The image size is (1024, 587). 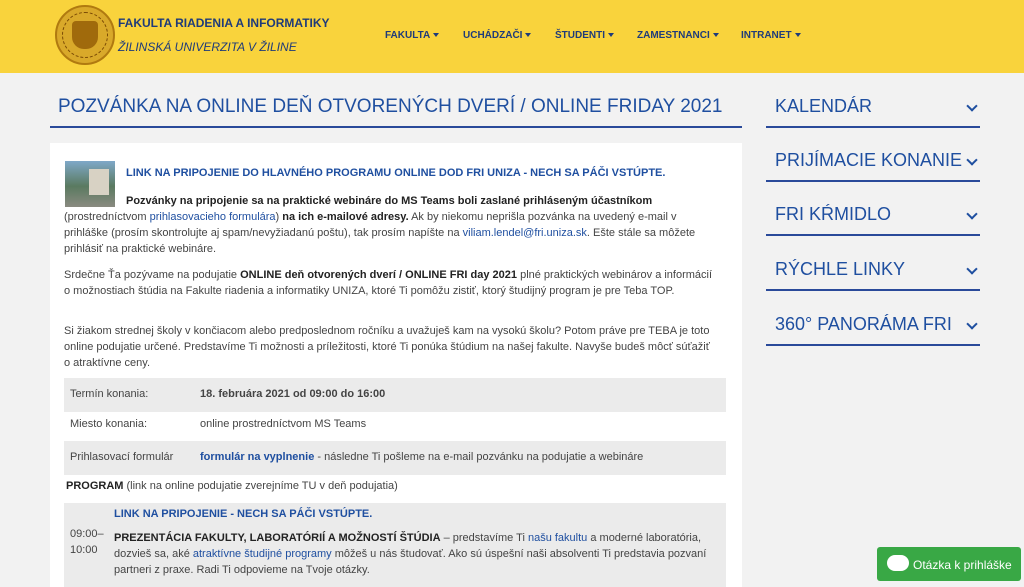 I want to click on form-fill-link: formulár na vyplnenie, so click(x=257, y=457).